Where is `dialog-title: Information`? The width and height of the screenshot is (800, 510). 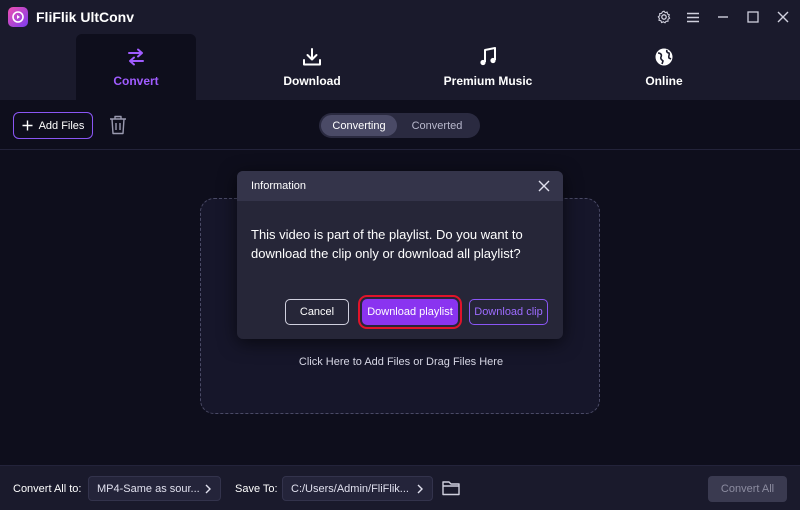
dialog-title: Information is located at coordinates (279, 186).